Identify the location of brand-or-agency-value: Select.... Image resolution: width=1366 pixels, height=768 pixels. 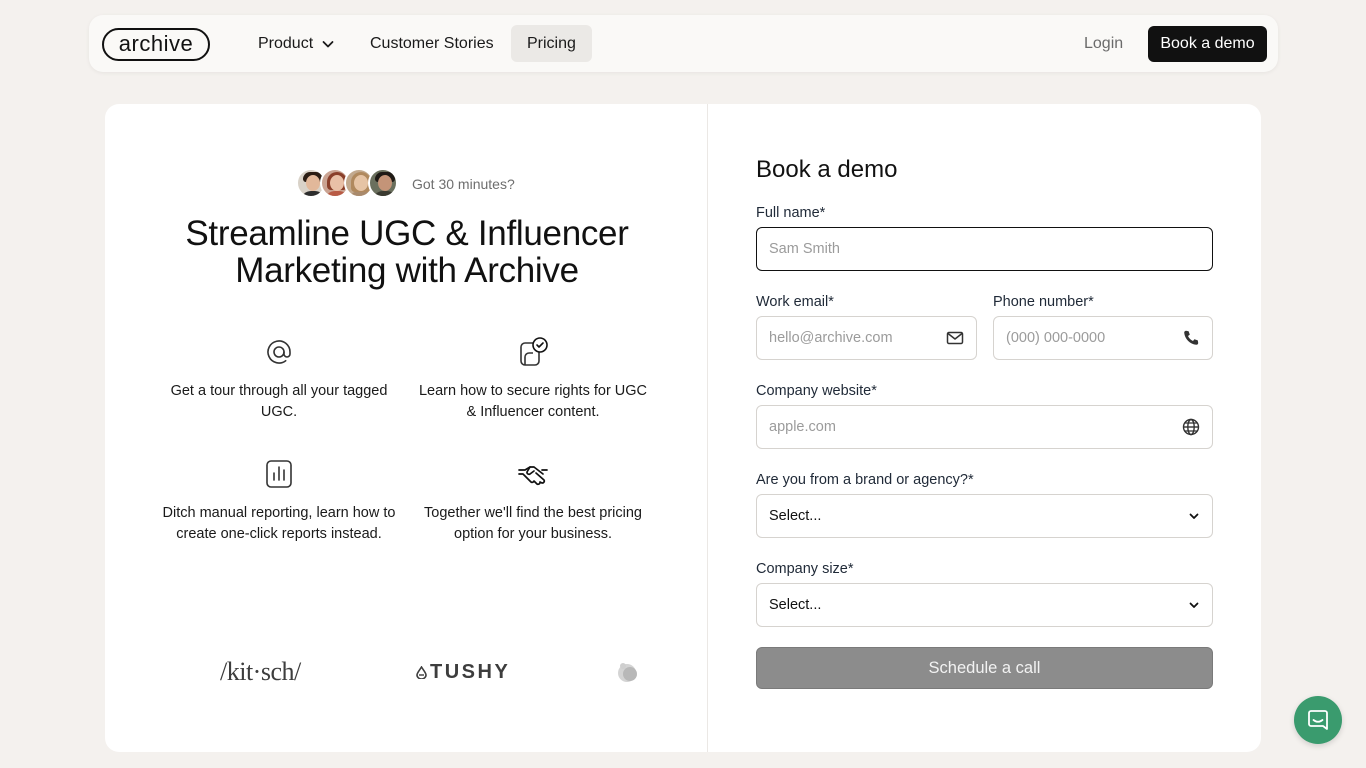
(795, 516).